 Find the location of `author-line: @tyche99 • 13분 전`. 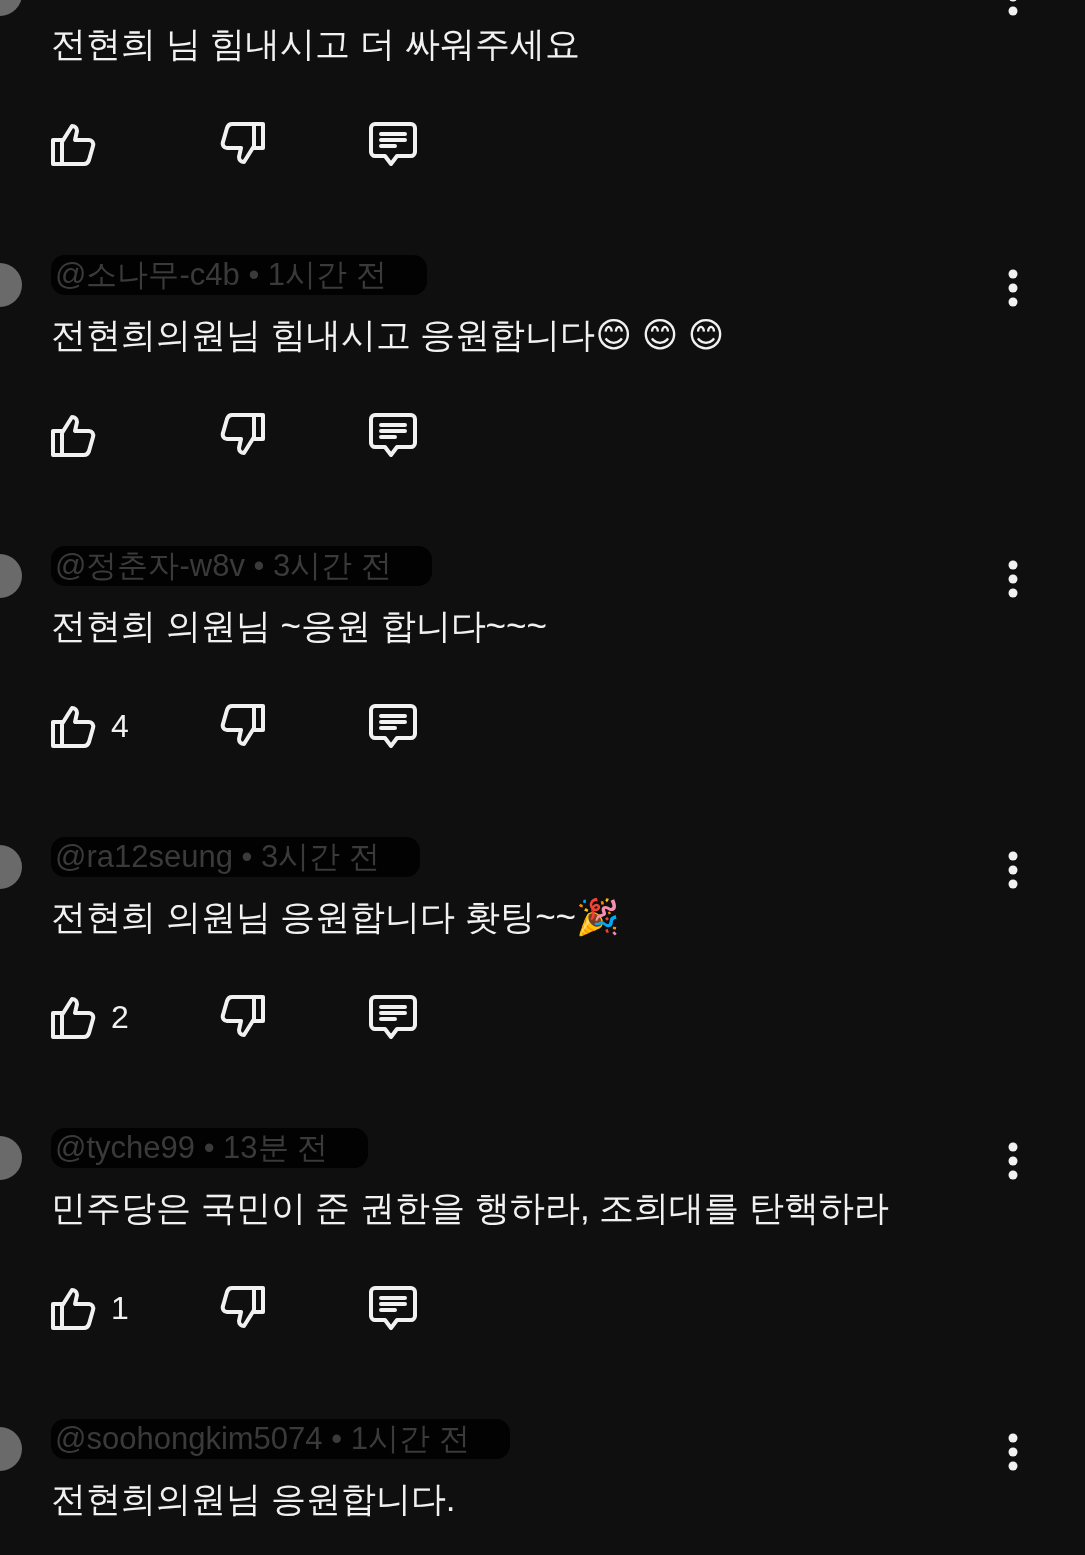

author-line: @tyche99 • 13분 전 is located at coordinates (210, 1148).